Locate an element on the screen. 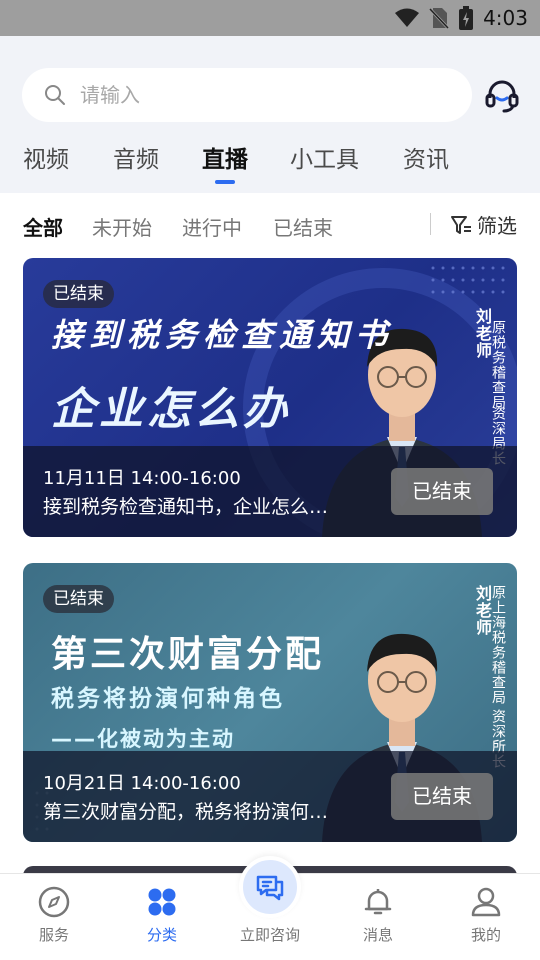 This screenshot has width=540, height=960. battery-icon is located at coordinates (466, 18).